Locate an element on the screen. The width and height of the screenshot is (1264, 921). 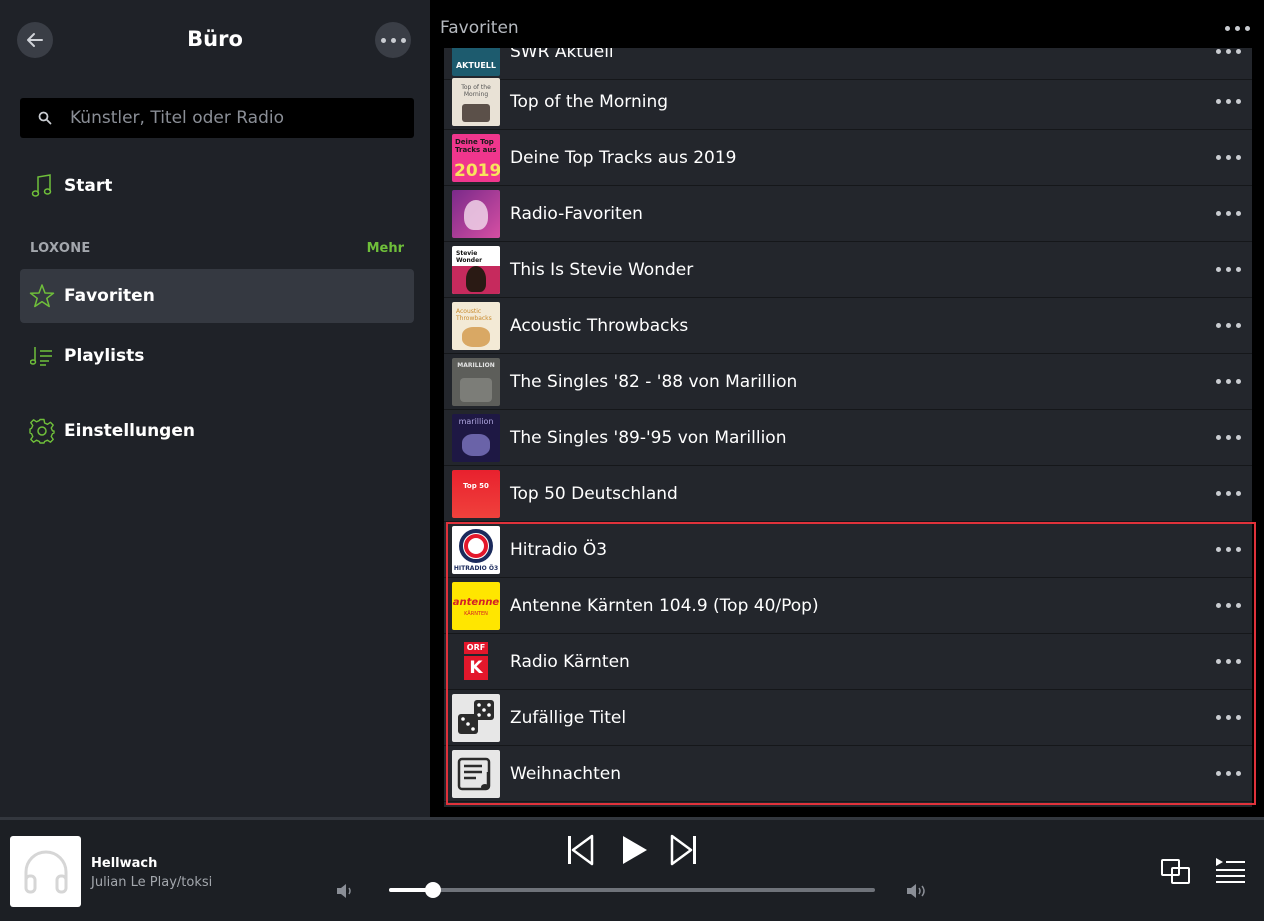
zone-group-button is located at coordinates (1176, 872).